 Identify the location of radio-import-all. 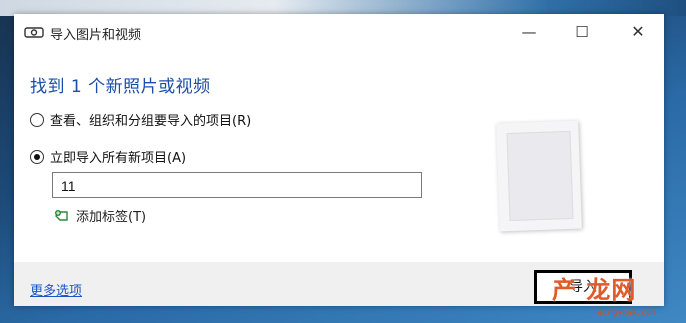
(37, 156).